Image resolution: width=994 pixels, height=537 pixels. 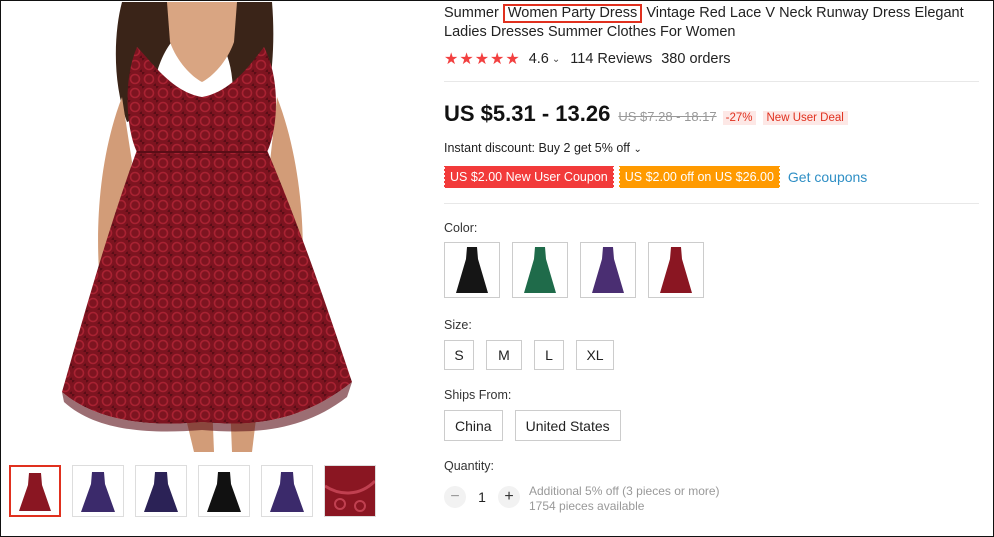 What do you see at coordinates (527, 113) in the screenshot?
I see `current-price: US $5.31 - 13.26` at bounding box center [527, 113].